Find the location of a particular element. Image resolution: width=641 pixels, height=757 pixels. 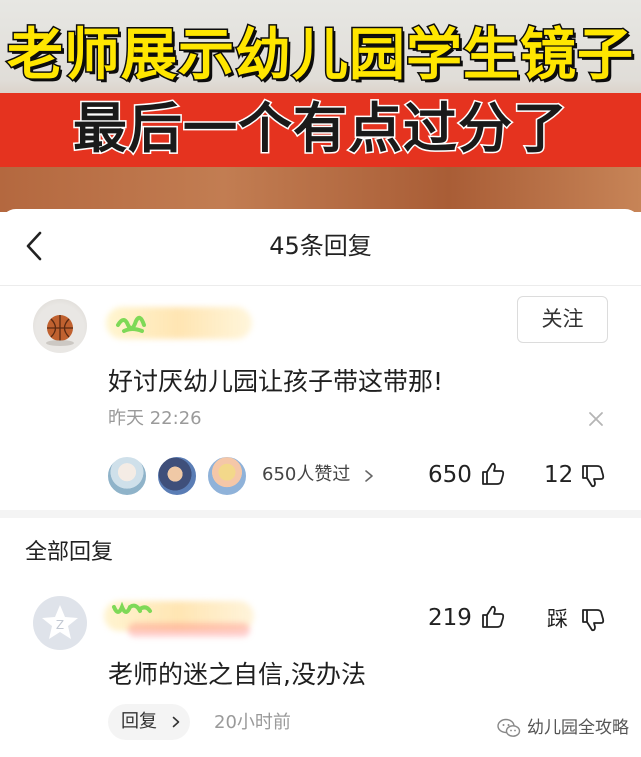

banner-video-background is located at coordinates (320, 189).